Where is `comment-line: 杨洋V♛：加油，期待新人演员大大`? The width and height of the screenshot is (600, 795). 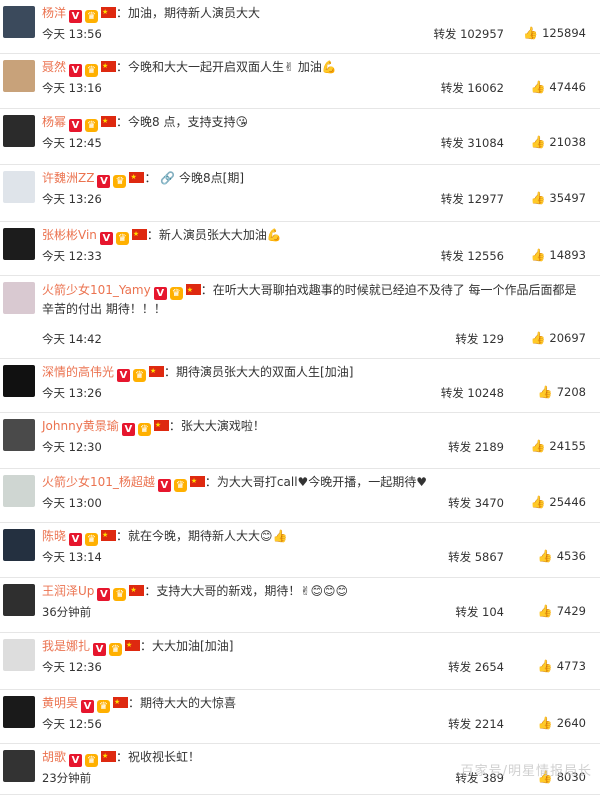 comment-line: 杨洋V♛：加油，期待新人演员大大 is located at coordinates (317, 14).